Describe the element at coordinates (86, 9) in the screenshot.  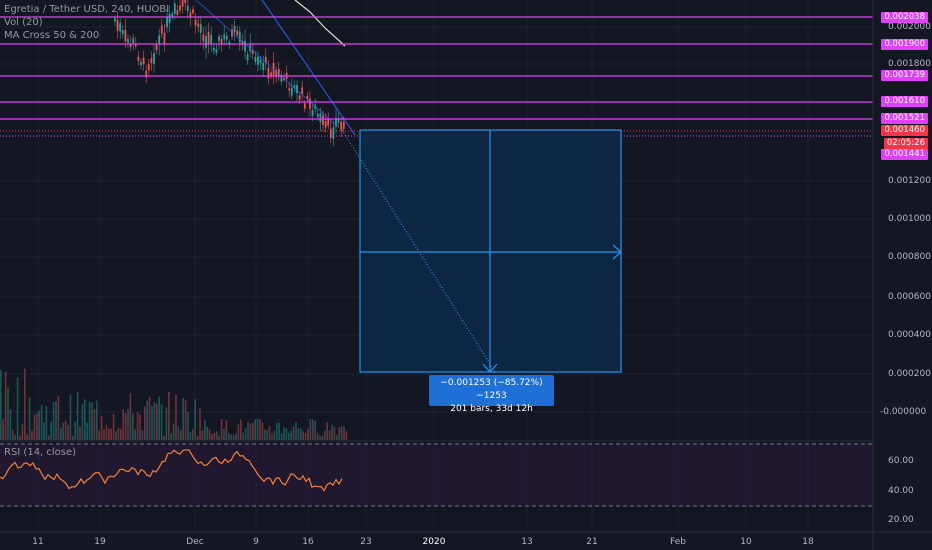
I see `legend-symbol: Egretia / Tether USD, 240, HUOBI` at that location.